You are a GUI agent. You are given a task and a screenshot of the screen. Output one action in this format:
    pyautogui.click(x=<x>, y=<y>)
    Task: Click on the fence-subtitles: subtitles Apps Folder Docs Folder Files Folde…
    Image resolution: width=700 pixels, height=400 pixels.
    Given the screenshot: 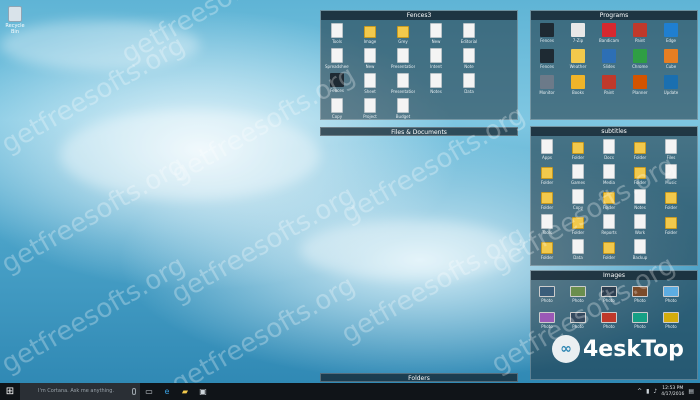 What is the action you would take?
    pyautogui.click(x=614, y=196)
    